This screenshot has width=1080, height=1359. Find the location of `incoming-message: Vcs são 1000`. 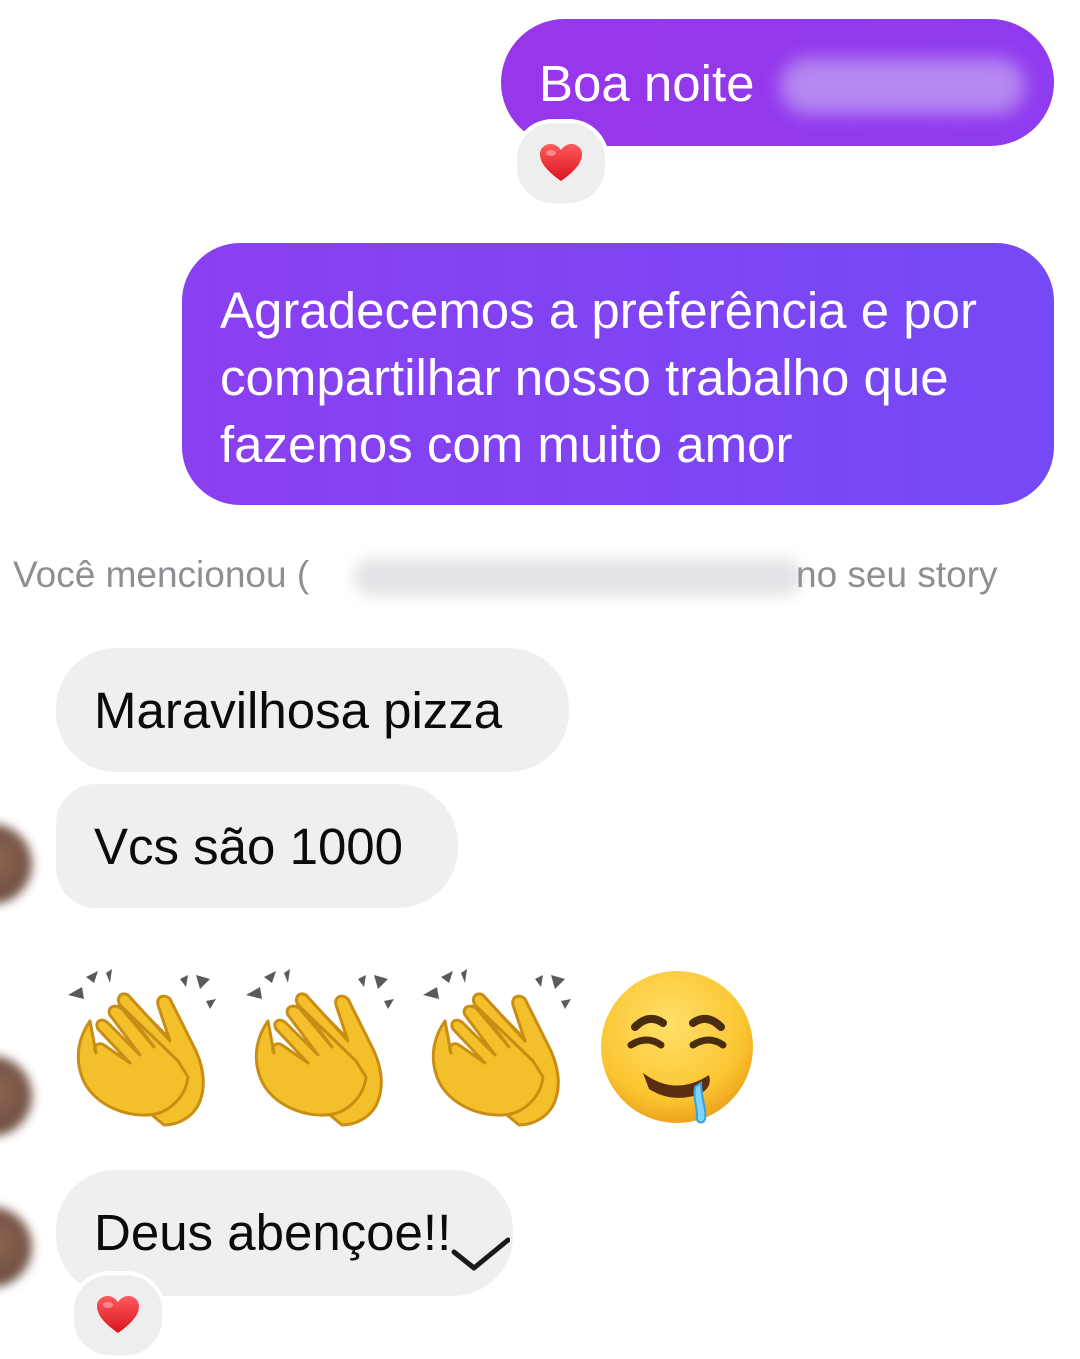

incoming-message: Vcs são 1000 is located at coordinates (257, 846).